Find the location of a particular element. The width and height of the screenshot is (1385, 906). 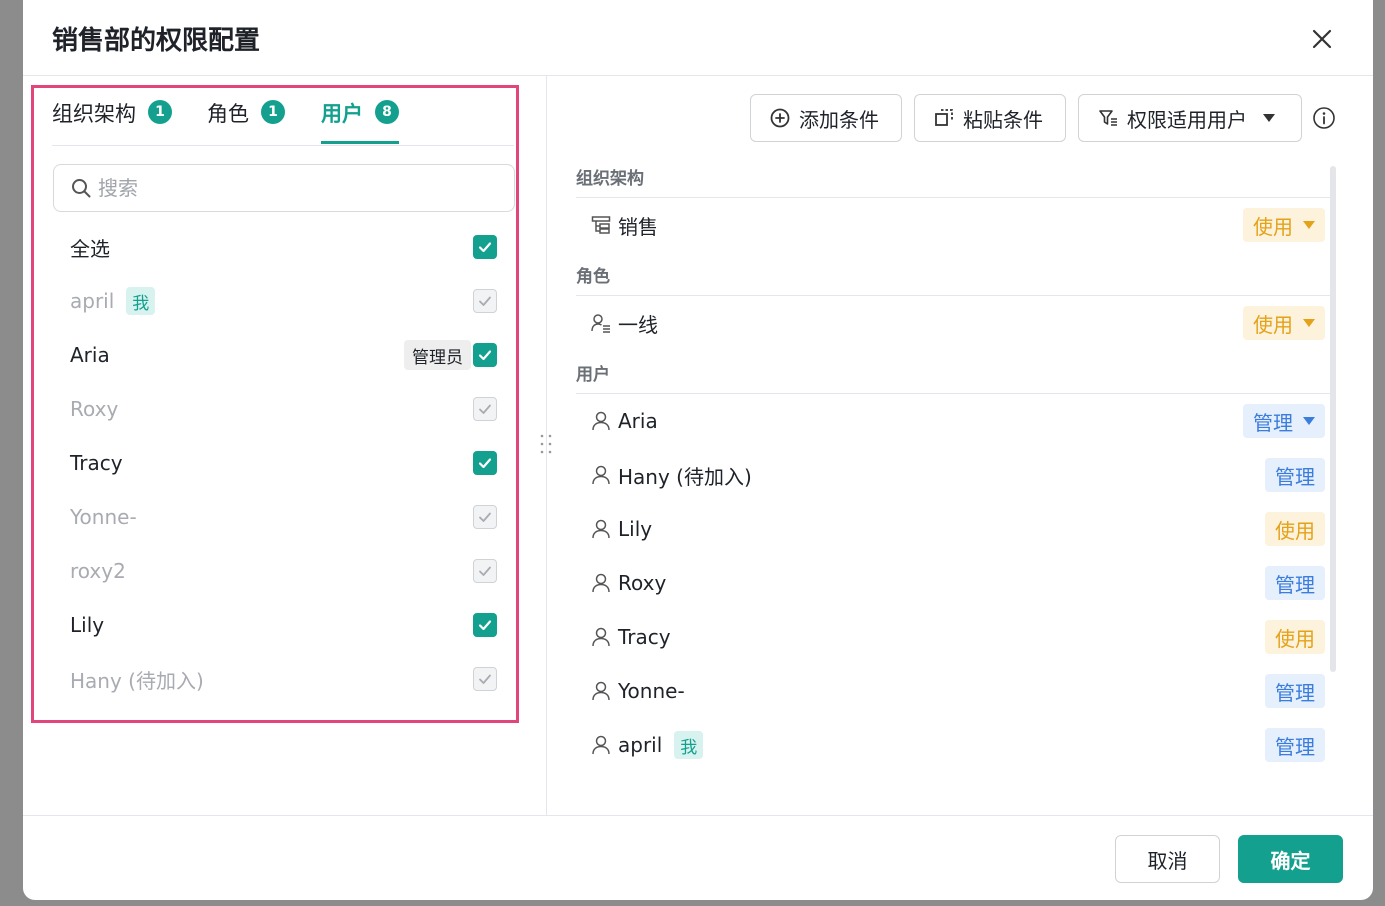

search-input is located at coordinates (288, 188).